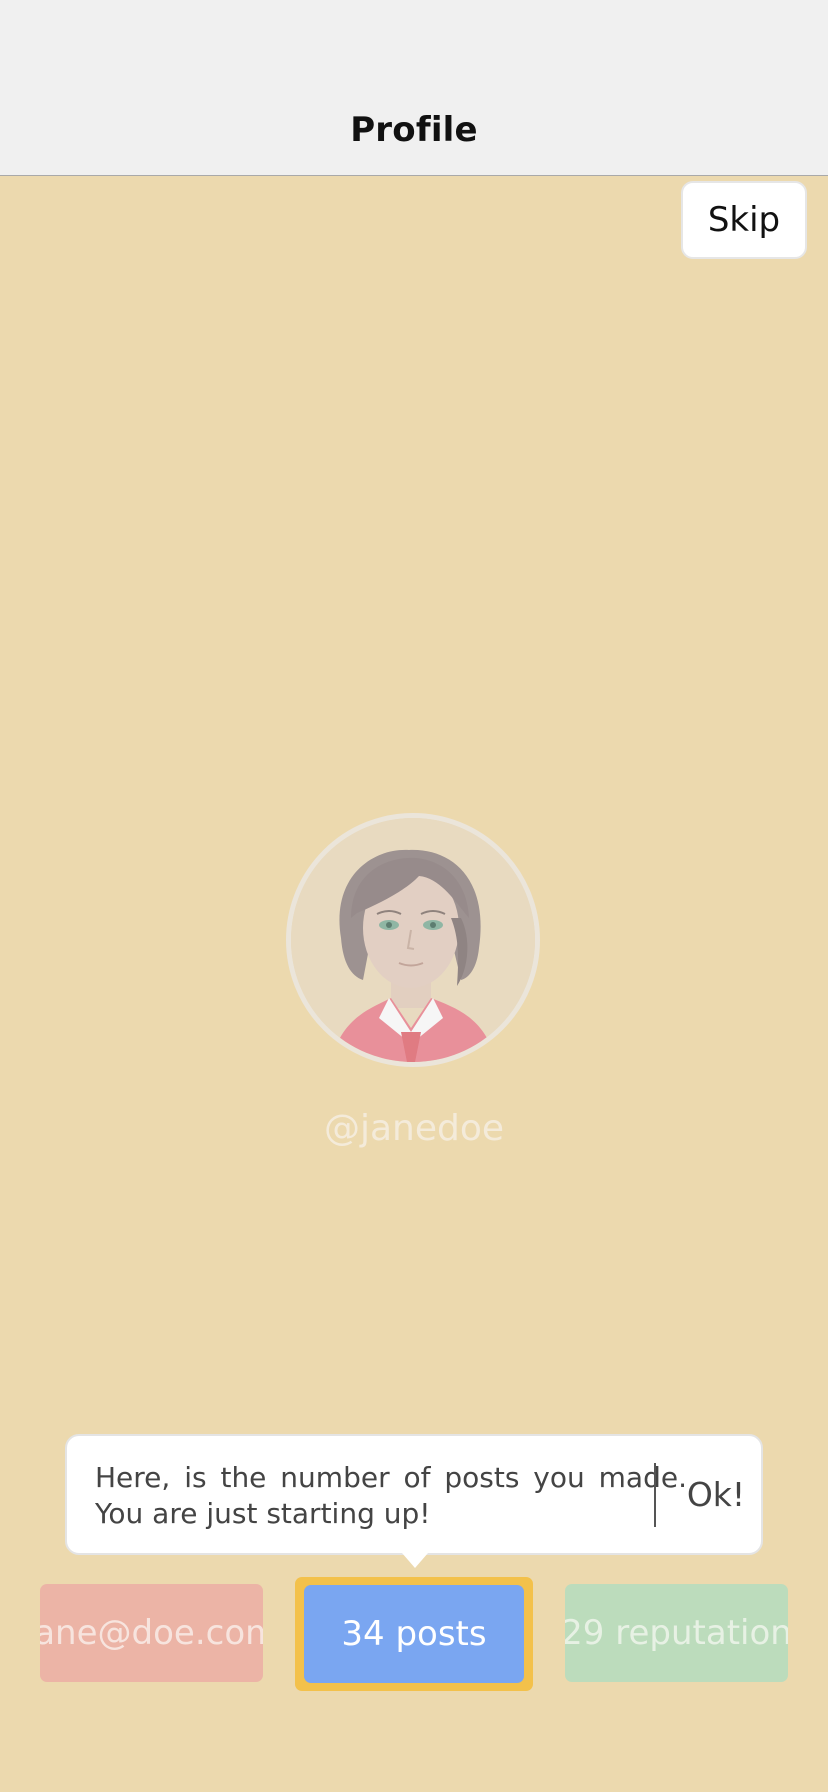 The image size is (828, 1792). I want to click on avatar-woman-icon, so click(413, 940).